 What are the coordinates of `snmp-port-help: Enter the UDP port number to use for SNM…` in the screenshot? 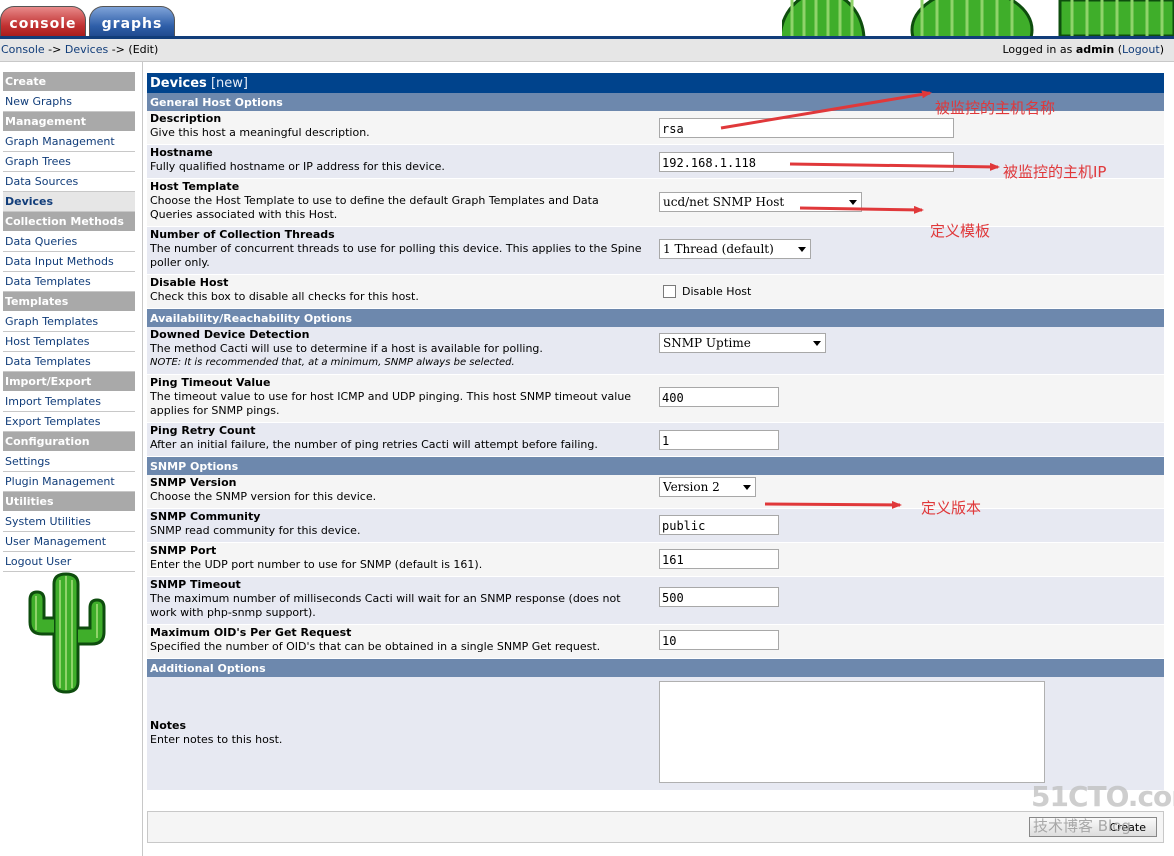 It's located at (316, 564).